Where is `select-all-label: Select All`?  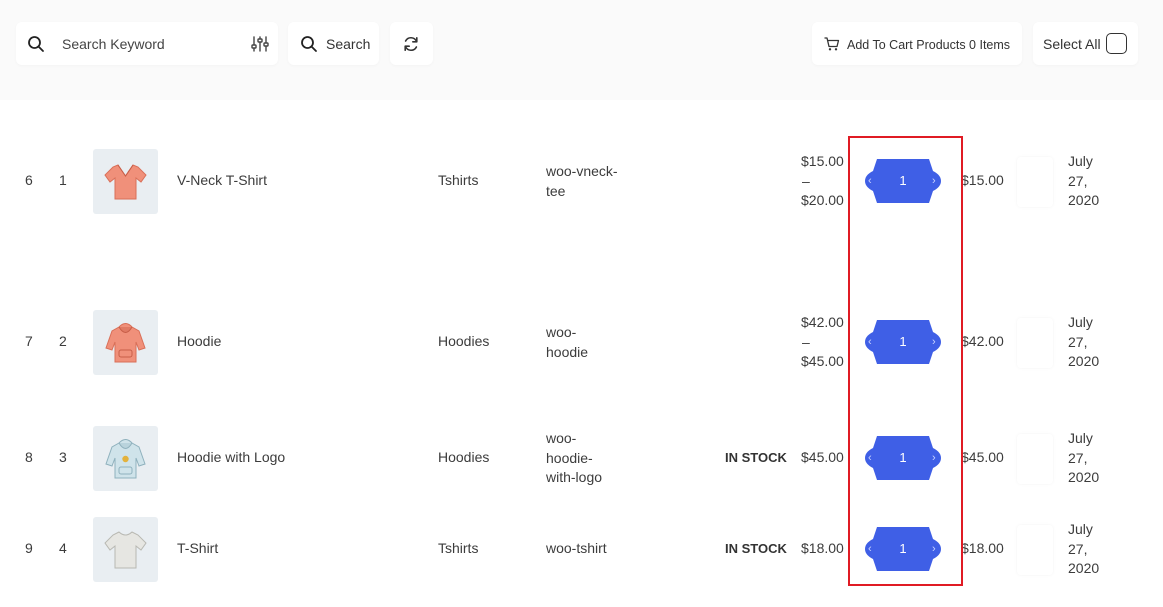 select-all-label: Select All is located at coordinates (1072, 44).